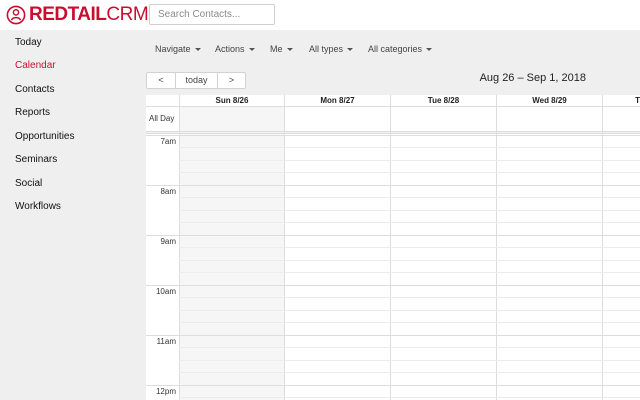 The width and height of the screenshot is (640, 400). I want to click on day-header-sun: Sun 8/26, so click(231, 100).